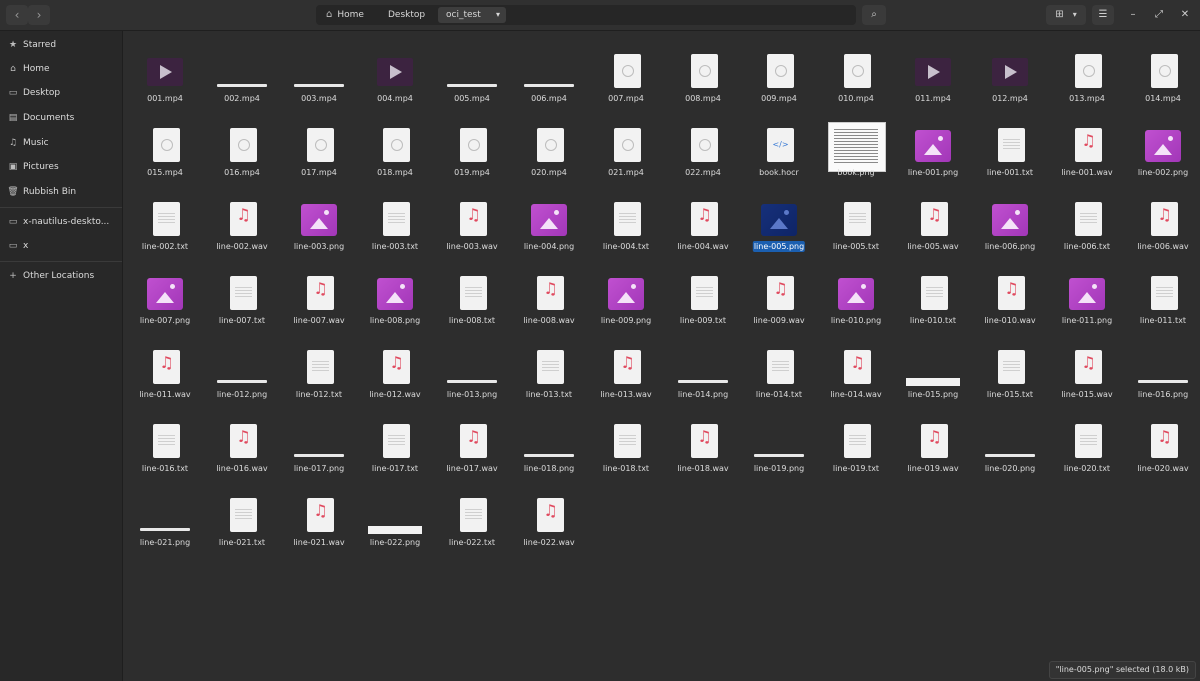  I want to click on file-item: line-002.txt, so click(165, 232).